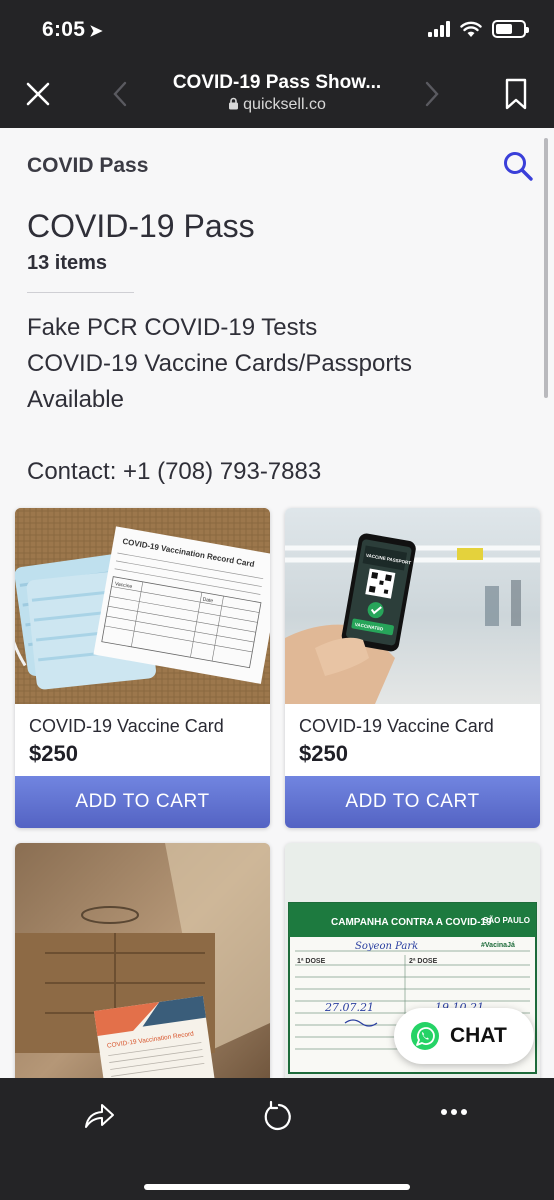 Image resolution: width=554 pixels, height=1200 pixels. I want to click on url-text: quicksell.co, so click(284, 104).